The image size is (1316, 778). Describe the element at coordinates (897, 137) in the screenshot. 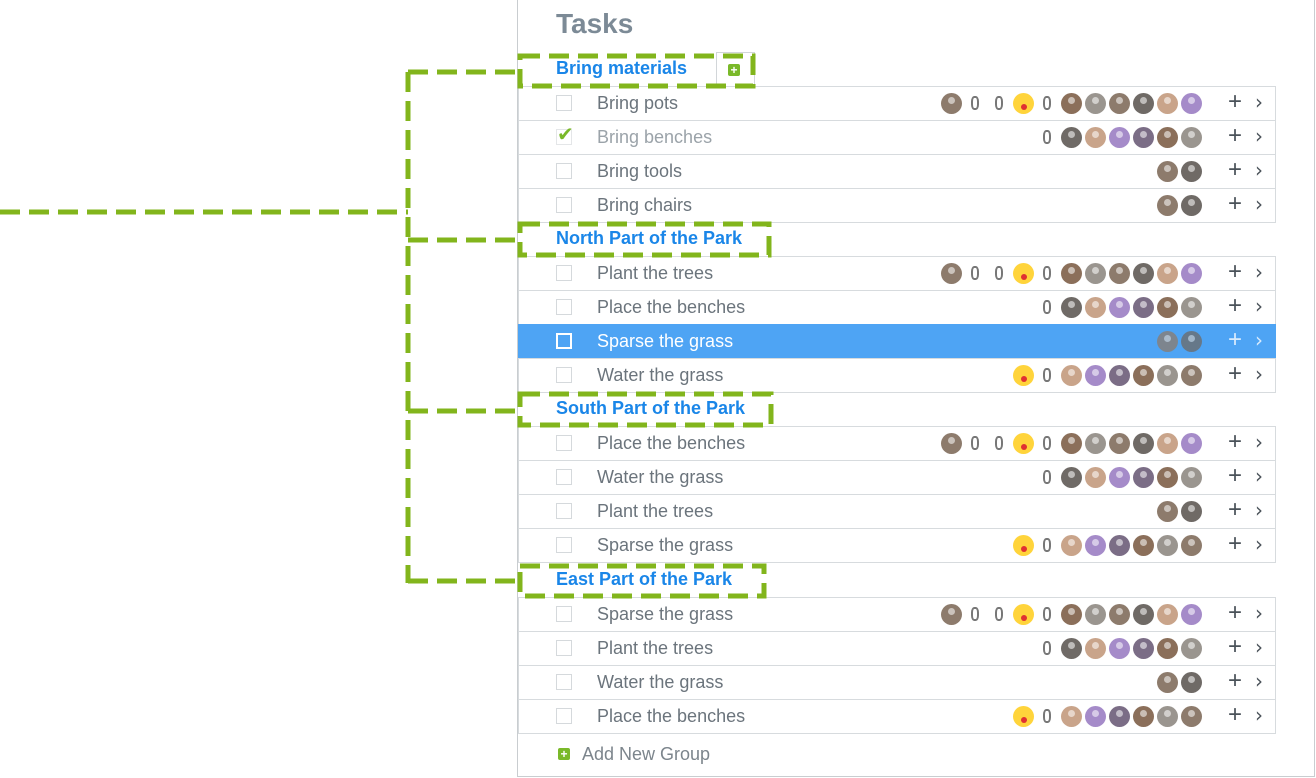

I see `task-row: ✔ Bring benches + ›` at that location.